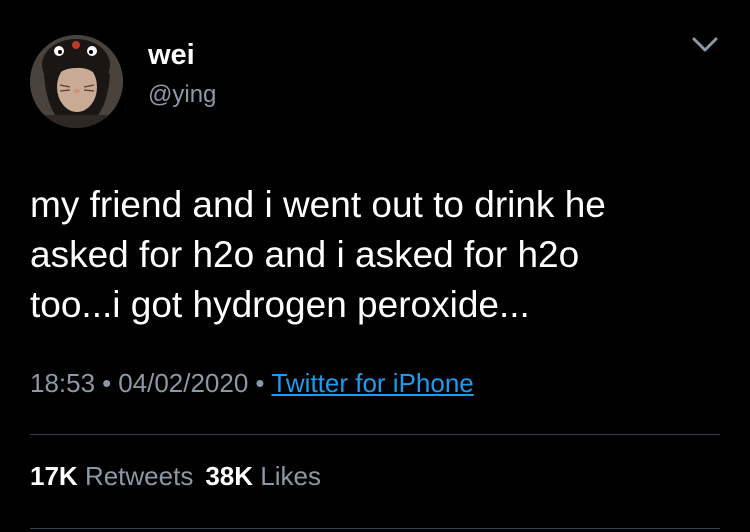 This screenshot has width=750, height=532. I want to click on tweet-date: 04/02/2020, so click(183, 383).